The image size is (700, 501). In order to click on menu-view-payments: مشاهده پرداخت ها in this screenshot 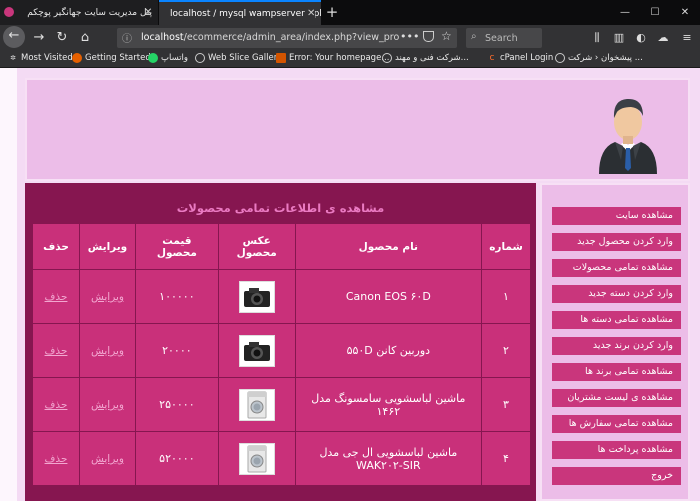, I will do `click(616, 450)`.